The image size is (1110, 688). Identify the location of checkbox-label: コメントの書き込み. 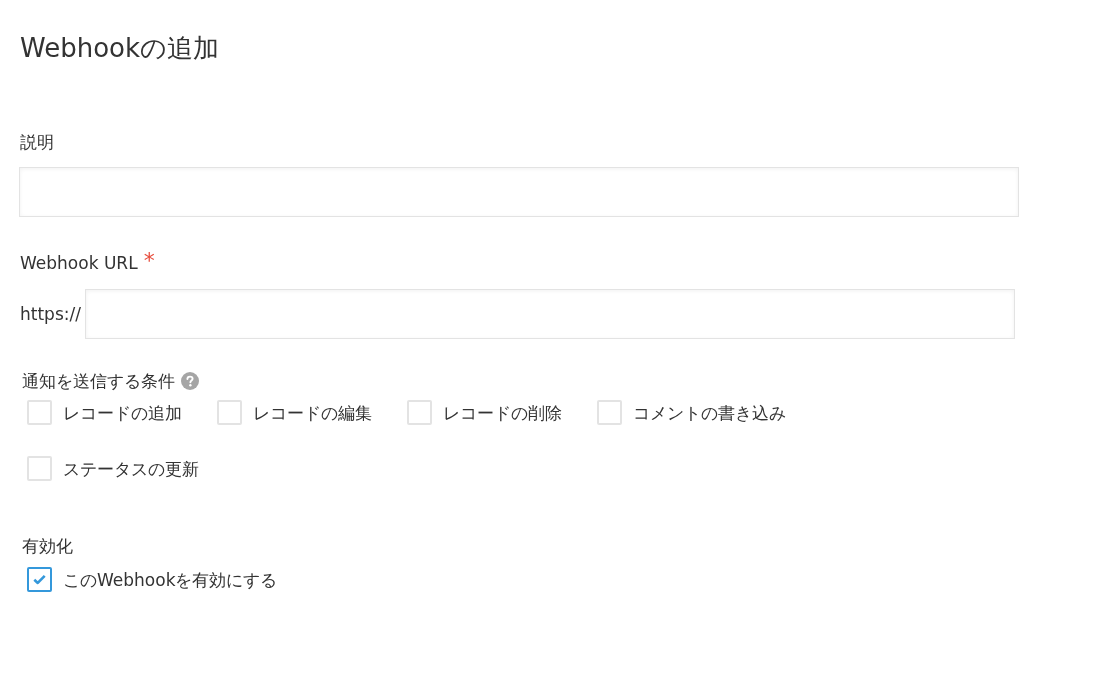
(709, 412).